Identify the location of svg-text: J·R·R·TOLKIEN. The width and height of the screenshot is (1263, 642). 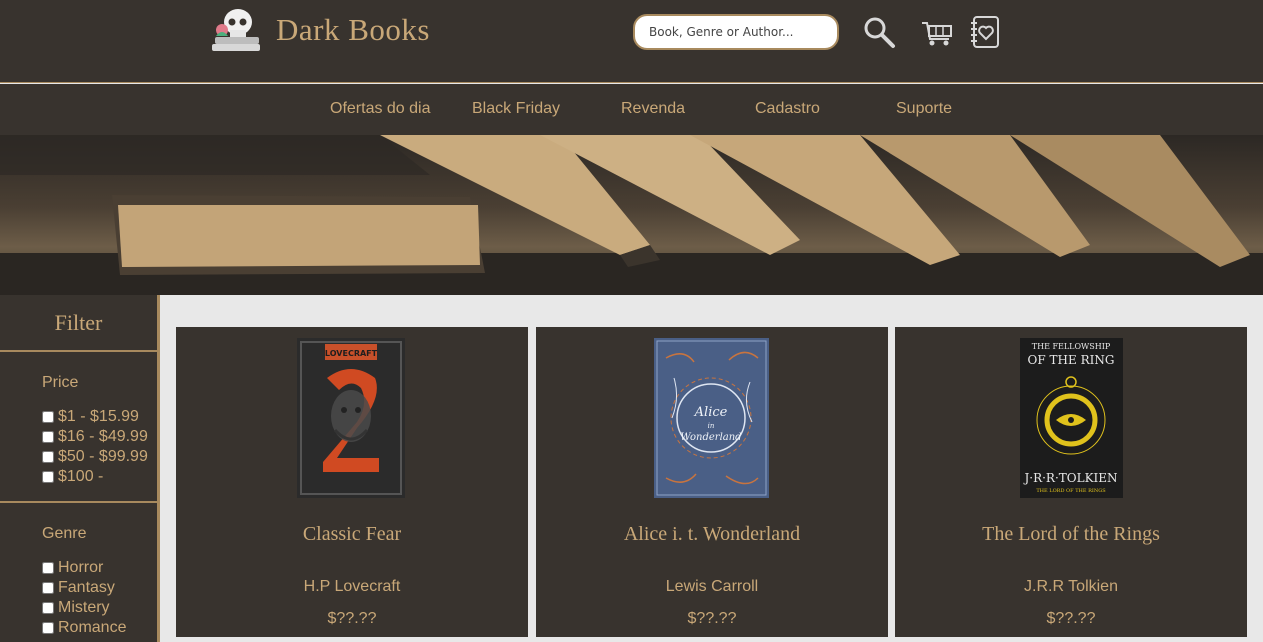
(1069, 478).